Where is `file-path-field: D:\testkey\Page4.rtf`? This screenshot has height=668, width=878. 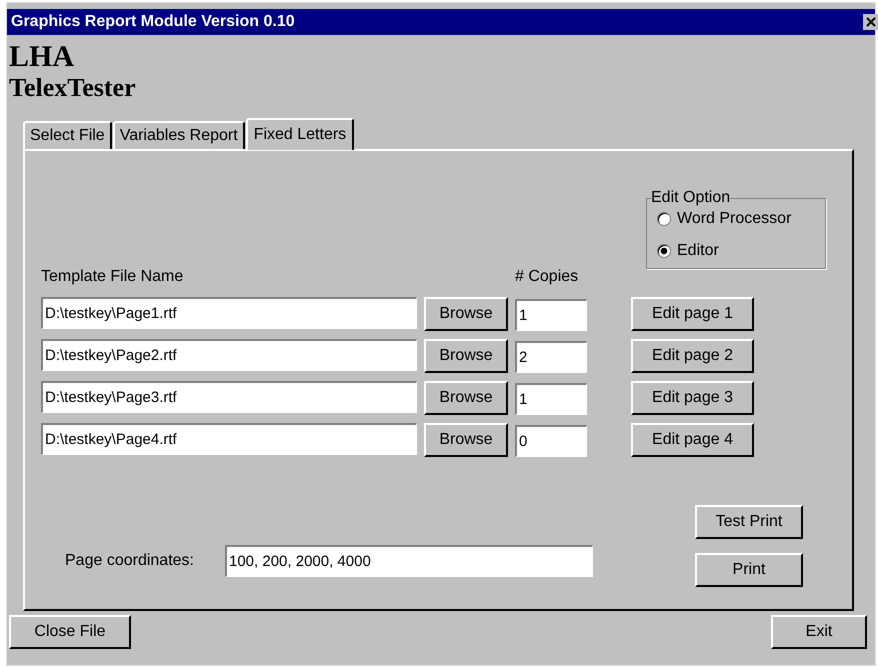 file-path-field: D:\testkey\Page4.rtf is located at coordinates (229, 439).